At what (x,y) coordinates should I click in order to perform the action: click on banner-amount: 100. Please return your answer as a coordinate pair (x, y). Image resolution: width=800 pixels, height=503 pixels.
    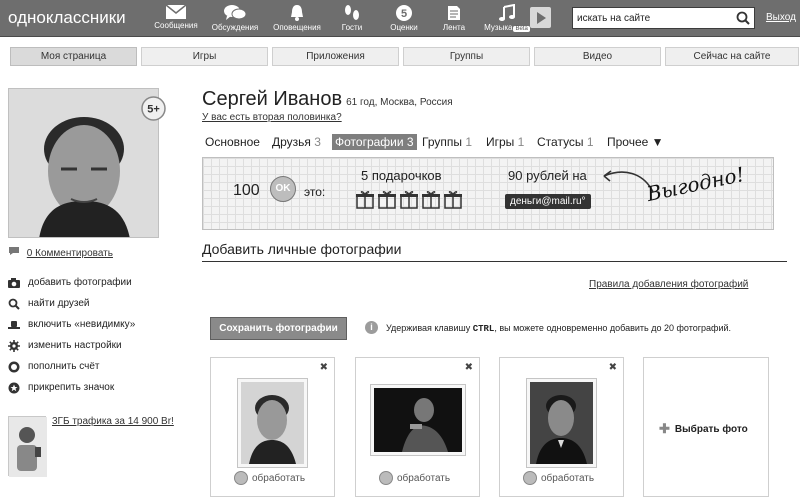
    Looking at the image, I should click on (246, 190).